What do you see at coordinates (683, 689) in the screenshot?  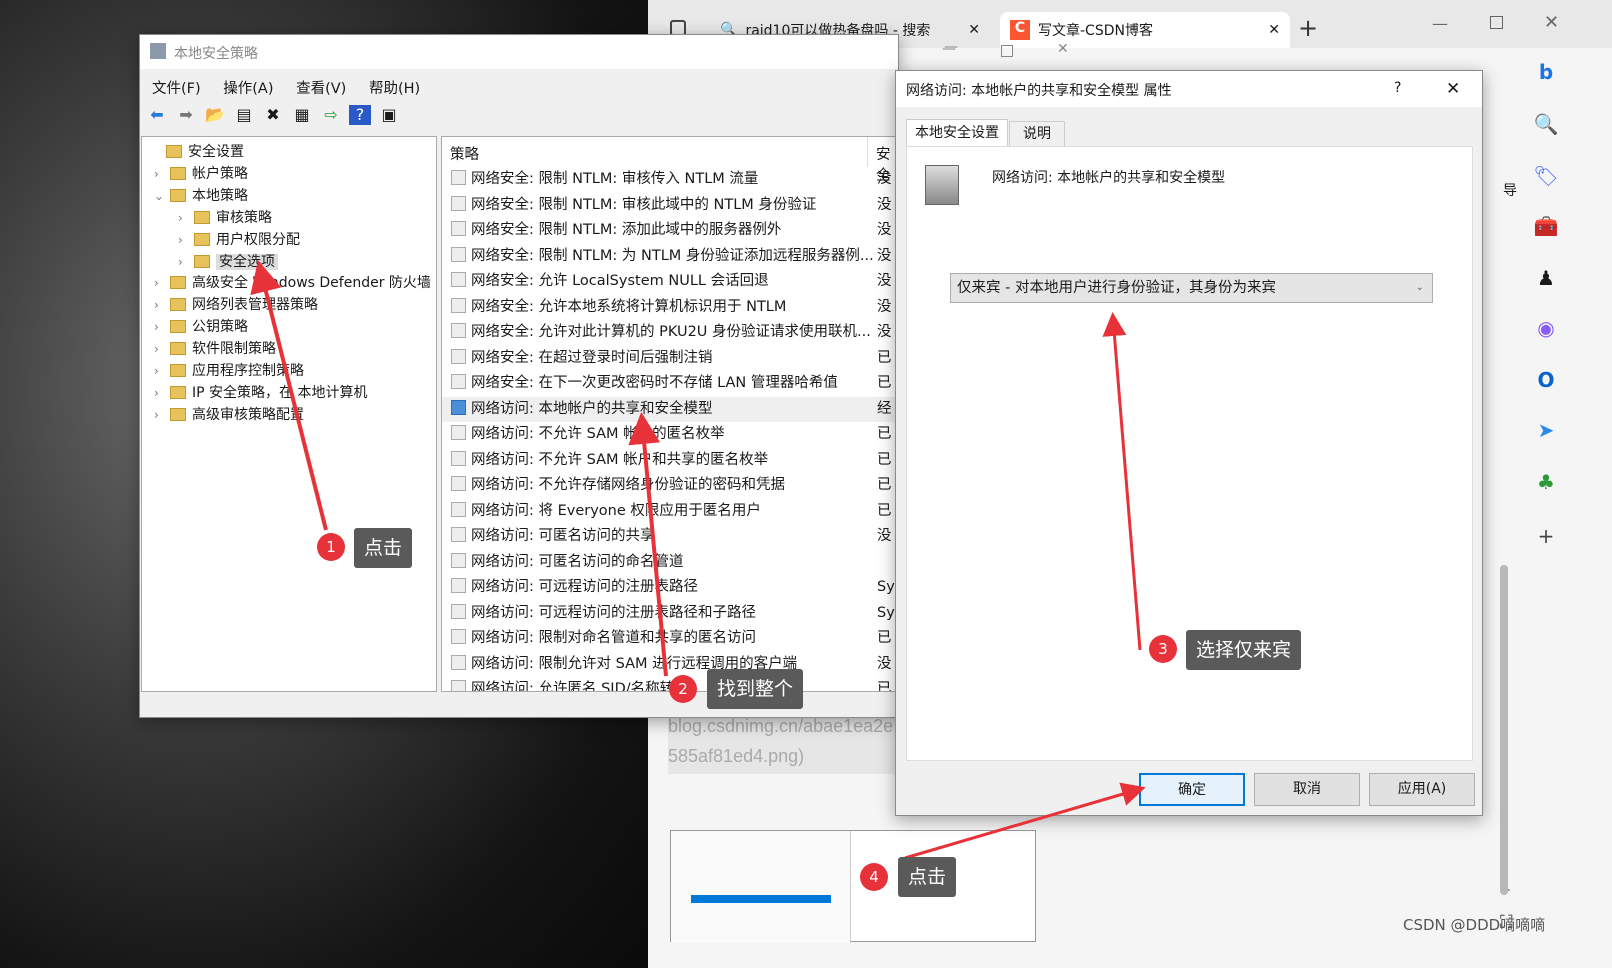 I see `step-badge: 2` at bounding box center [683, 689].